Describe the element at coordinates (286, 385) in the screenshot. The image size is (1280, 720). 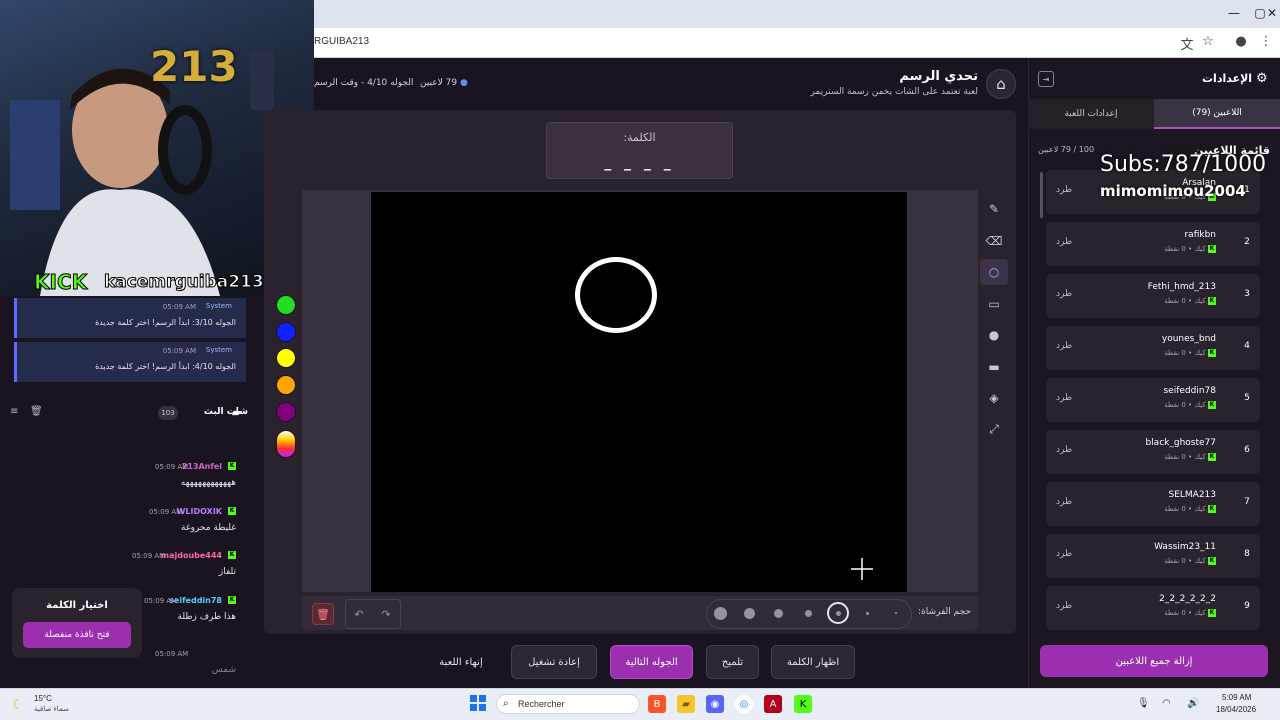
I see `color-swatch-orange` at that location.